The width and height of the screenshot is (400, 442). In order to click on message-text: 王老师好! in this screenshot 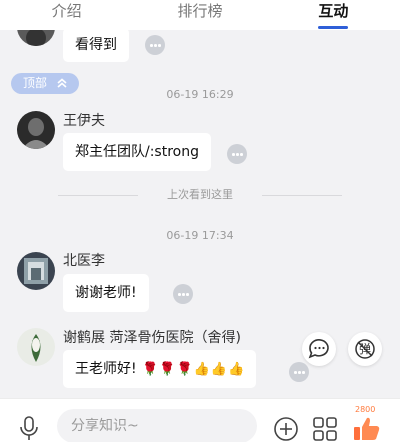, I will do `click(106, 369)`.